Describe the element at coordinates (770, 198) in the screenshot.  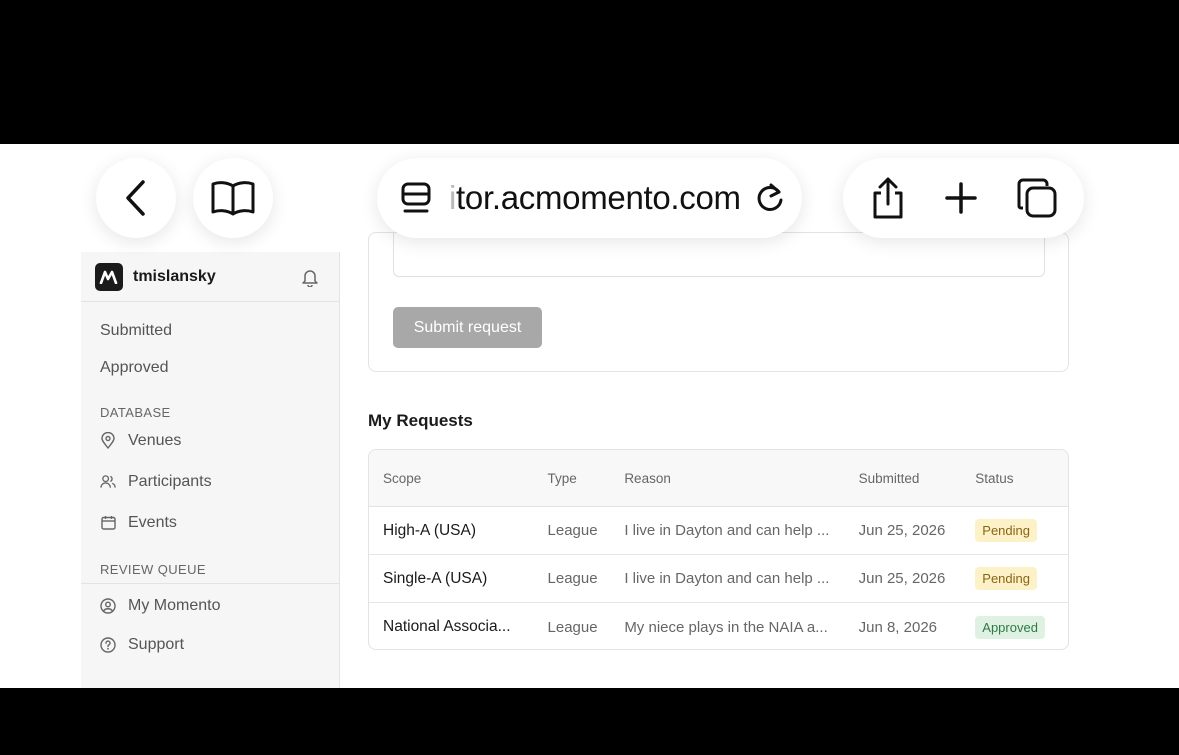
I see `reload-icon` at that location.